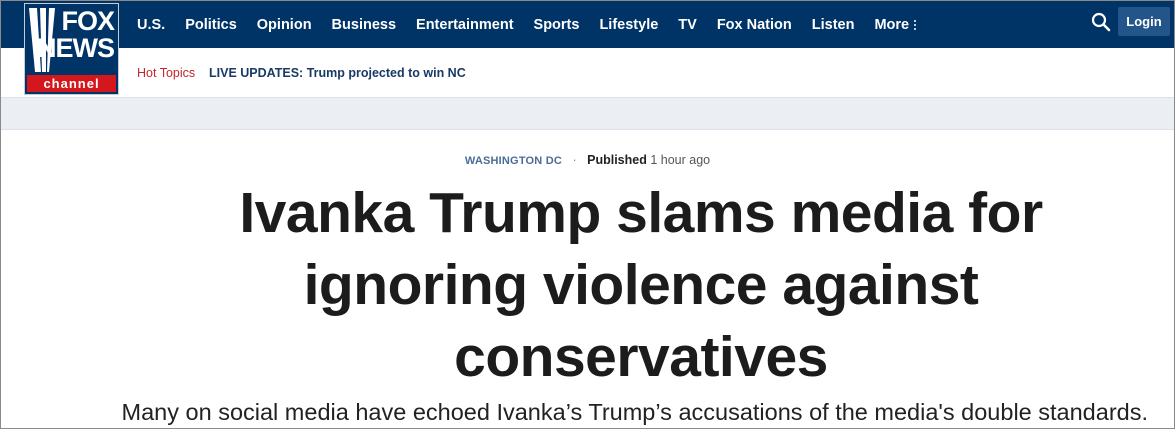 This screenshot has height=429, width=1175. Describe the element at coordinates (680, 160) in the screenshot. I see `published-time: 1 hour ago` at that location.